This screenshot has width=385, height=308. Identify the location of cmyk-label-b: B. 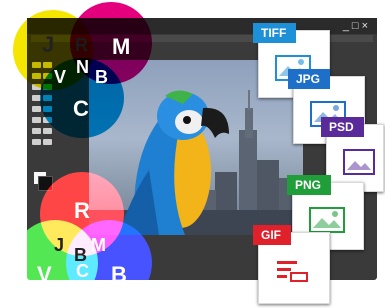
(101, 77).